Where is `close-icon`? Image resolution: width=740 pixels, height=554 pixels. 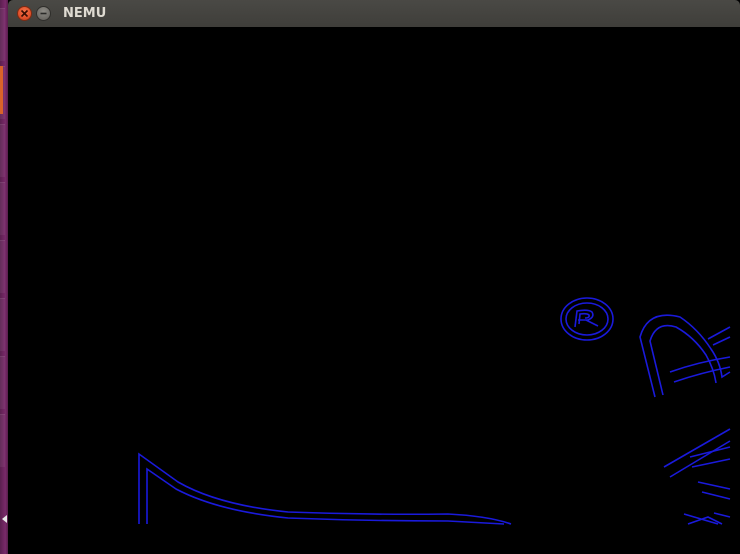 close-icon is located at coordinates (24, 13).